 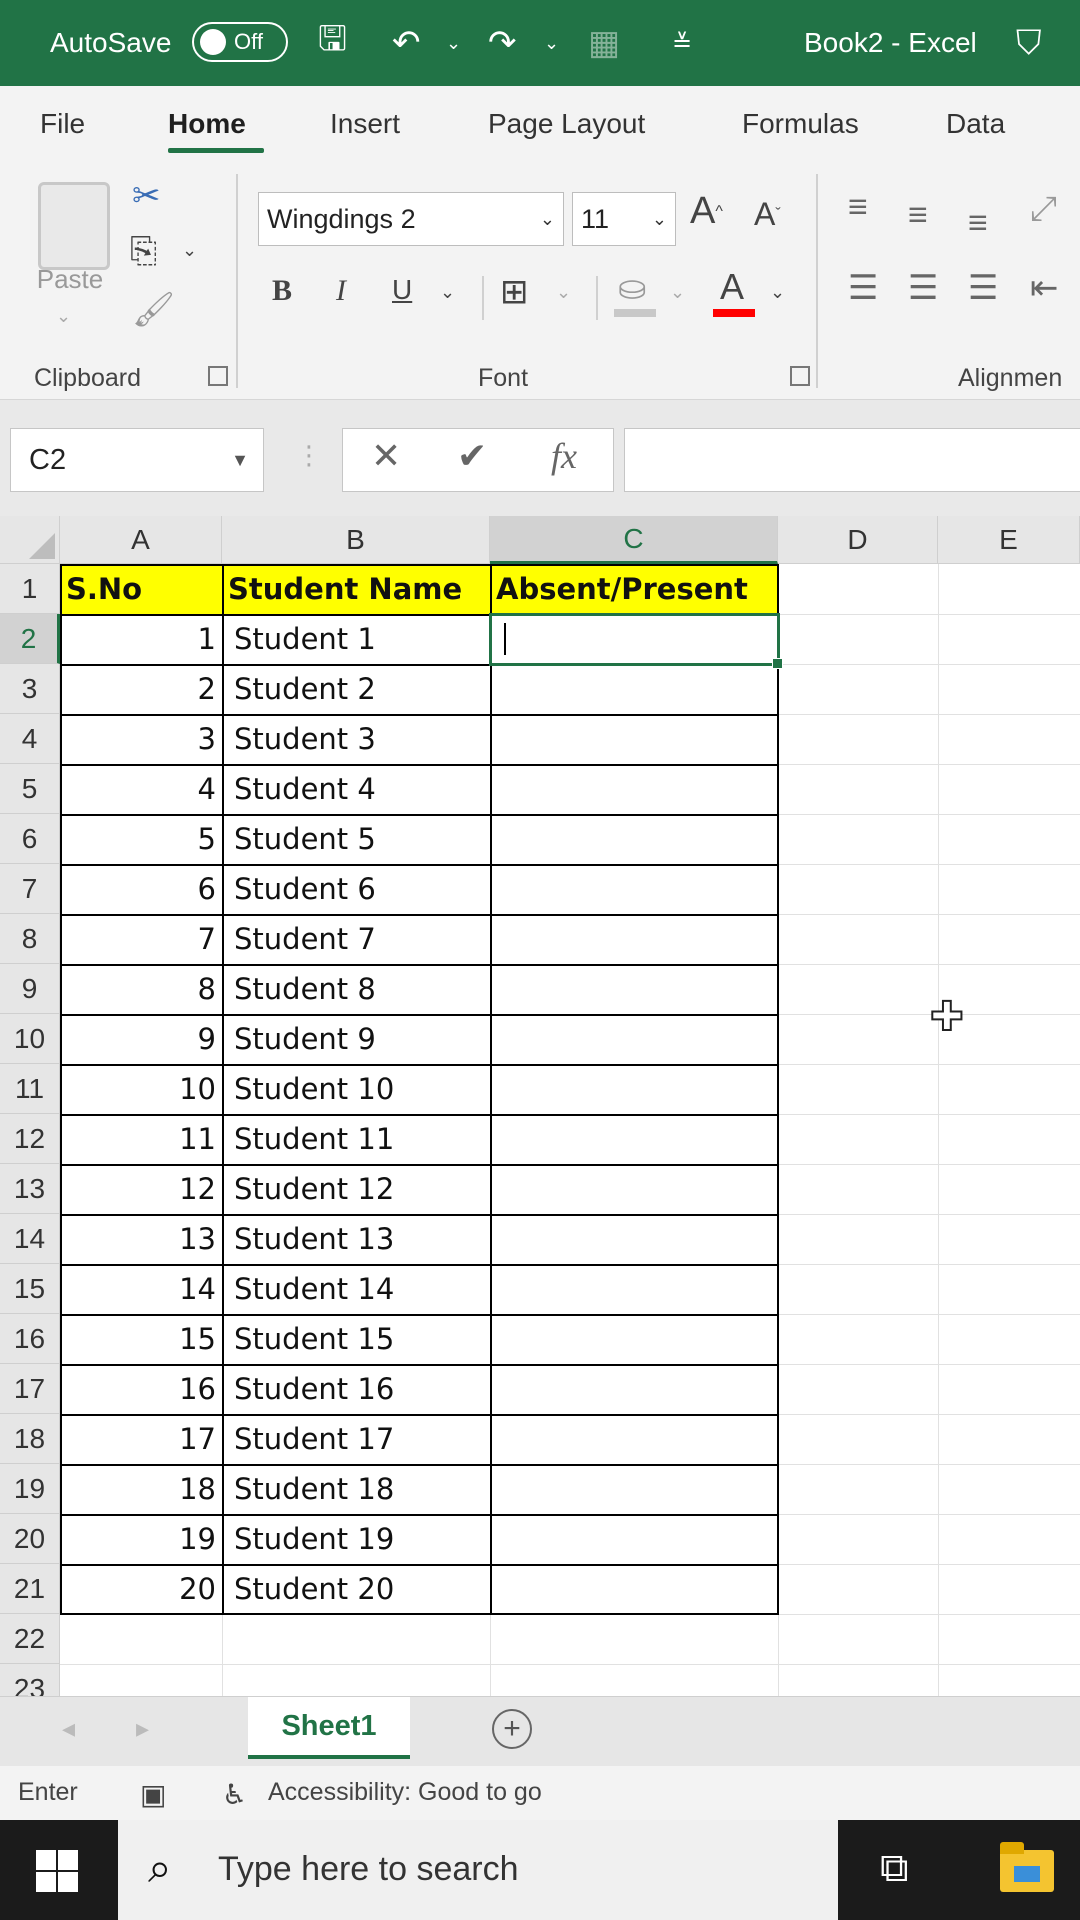 I want to click on sno-cell: 13, so click(x=141, y=1239).